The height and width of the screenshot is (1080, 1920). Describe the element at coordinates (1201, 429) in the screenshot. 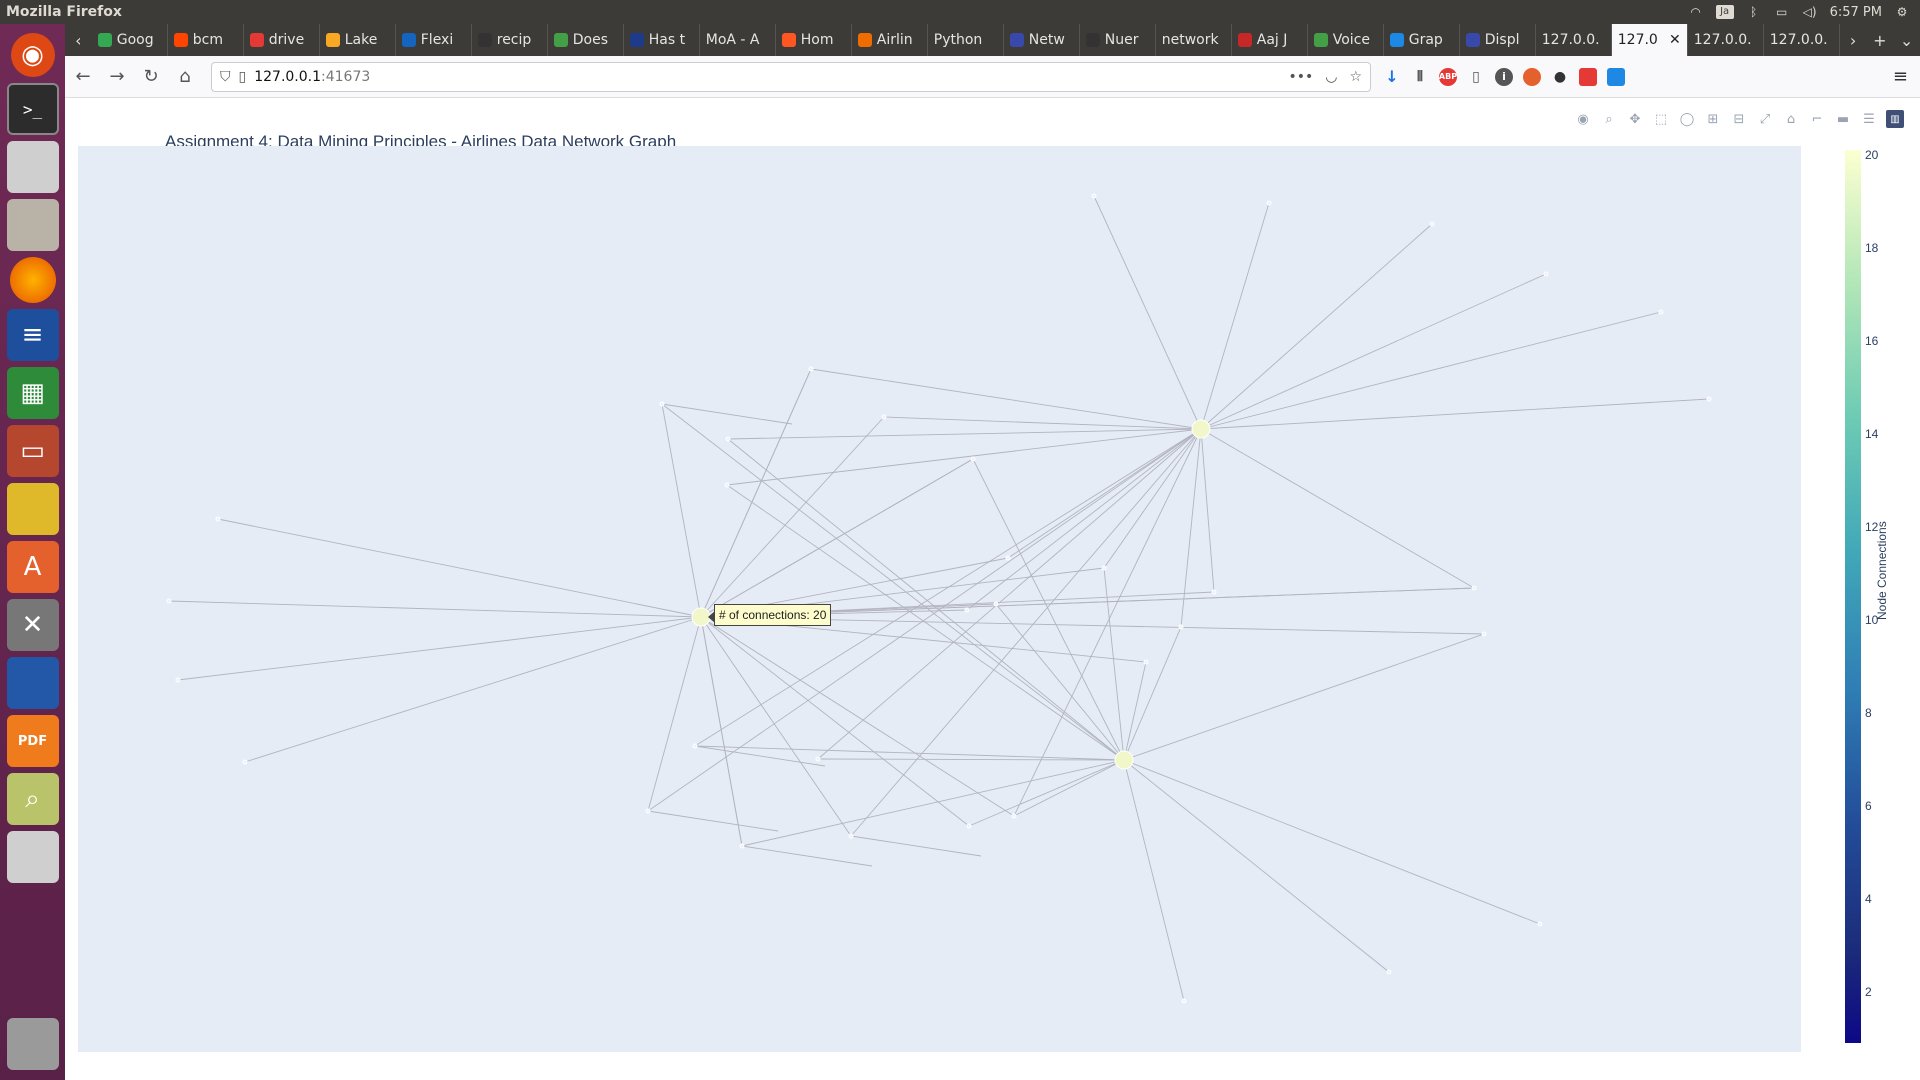

I see `hub-node` at that location.